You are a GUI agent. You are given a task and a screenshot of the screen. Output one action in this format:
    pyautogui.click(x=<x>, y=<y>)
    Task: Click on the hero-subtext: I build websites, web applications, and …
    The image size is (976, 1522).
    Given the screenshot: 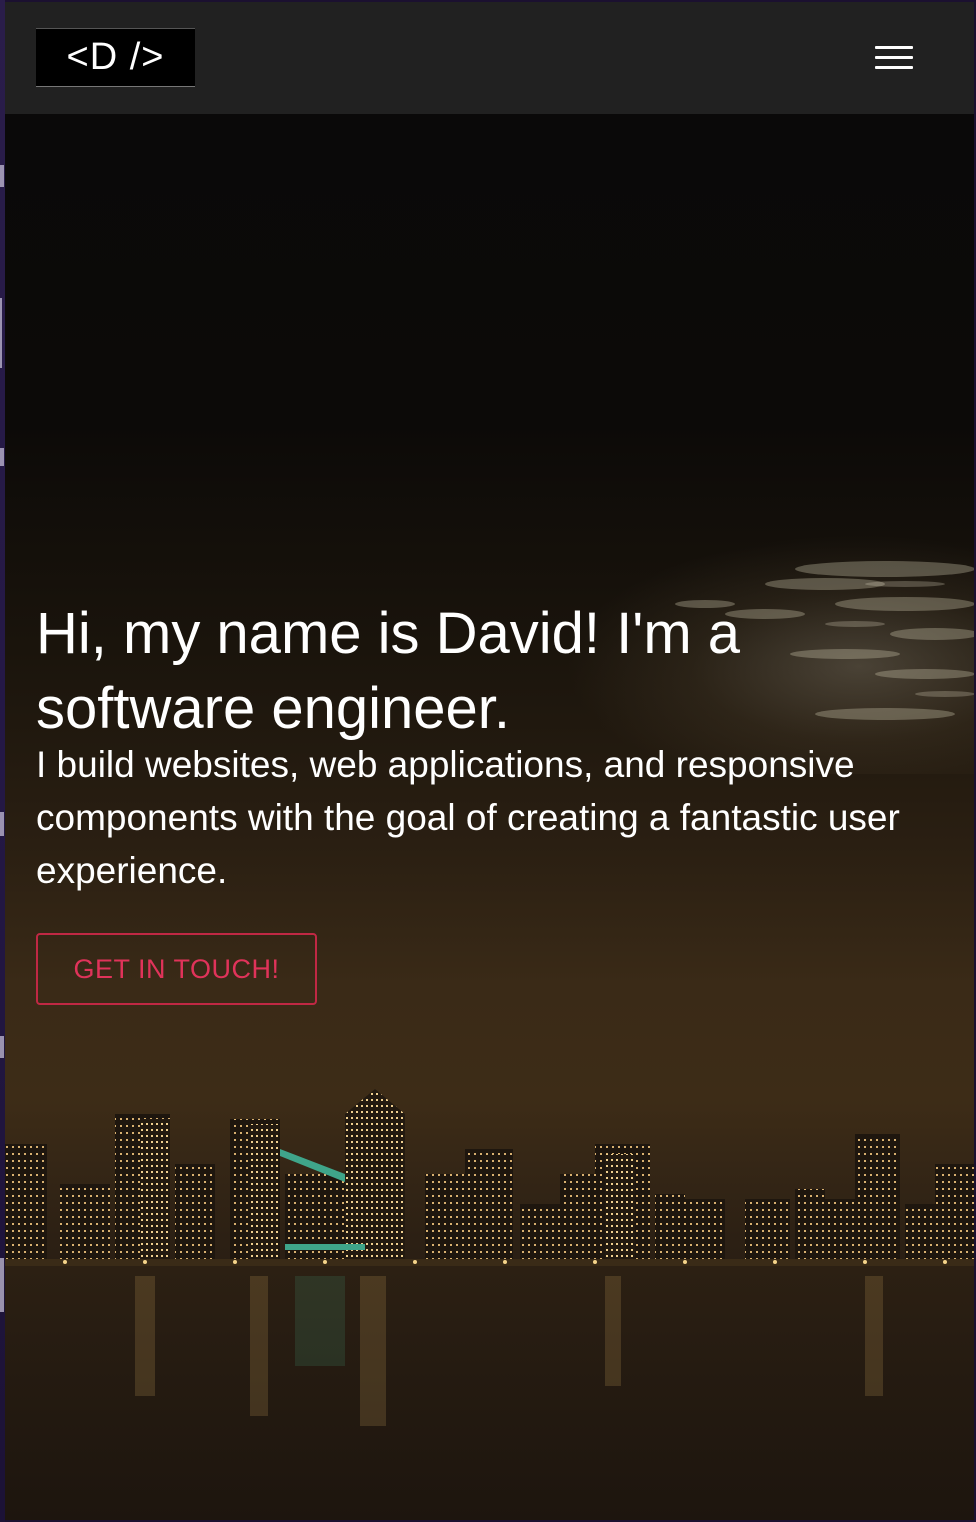 What is the action you would take?
    pyautogui.click(x=468, y=817)
    